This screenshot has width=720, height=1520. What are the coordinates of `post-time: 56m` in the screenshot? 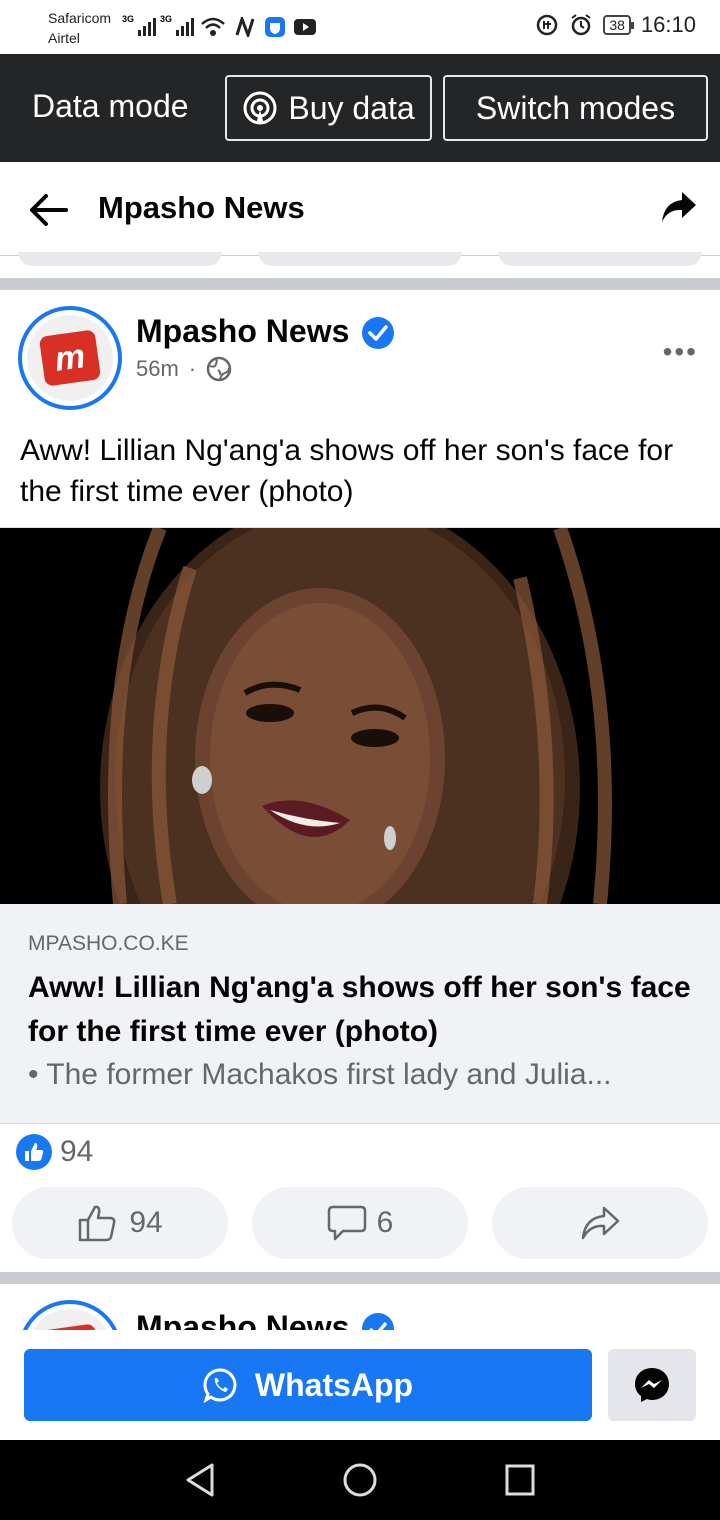 It's located at (157, 368).